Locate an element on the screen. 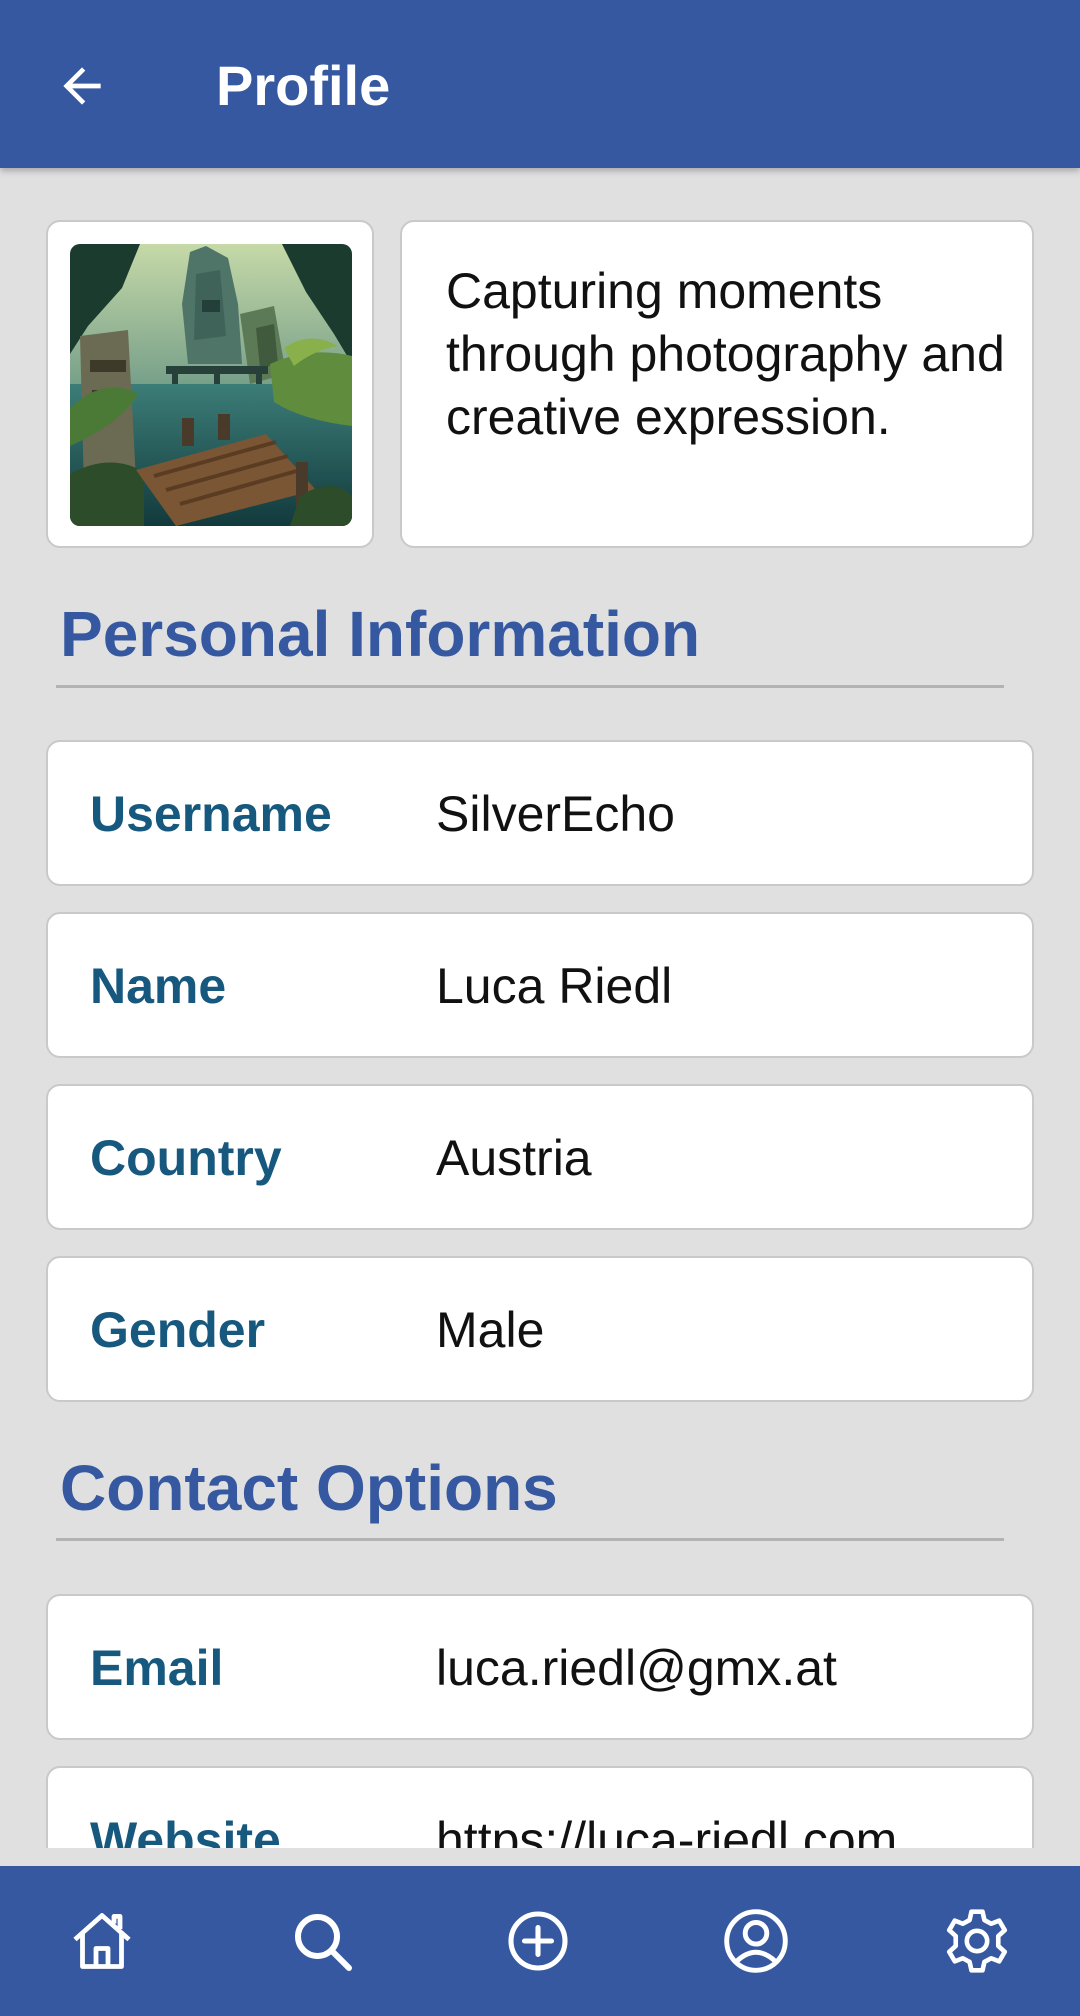  name-label: Name is located at coordinates (158, 986).